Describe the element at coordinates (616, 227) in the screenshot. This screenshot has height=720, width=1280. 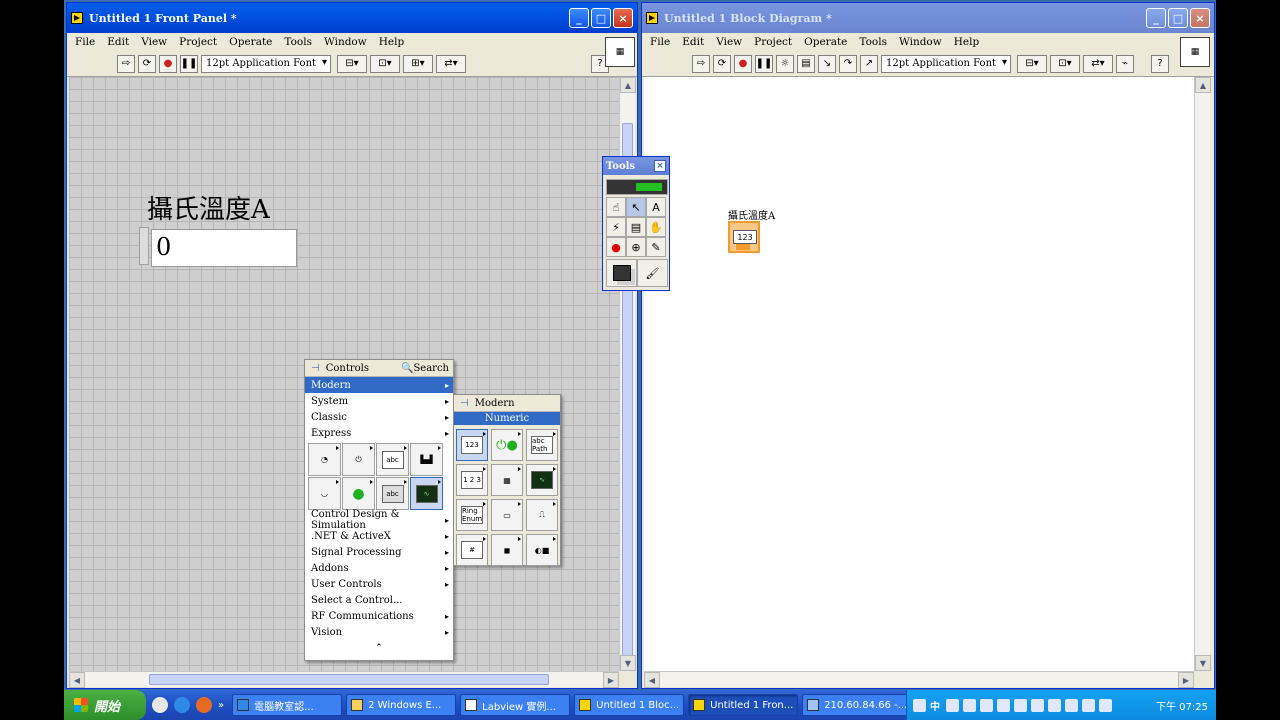
I see `connect-wire-icon: ⚡` at that location.